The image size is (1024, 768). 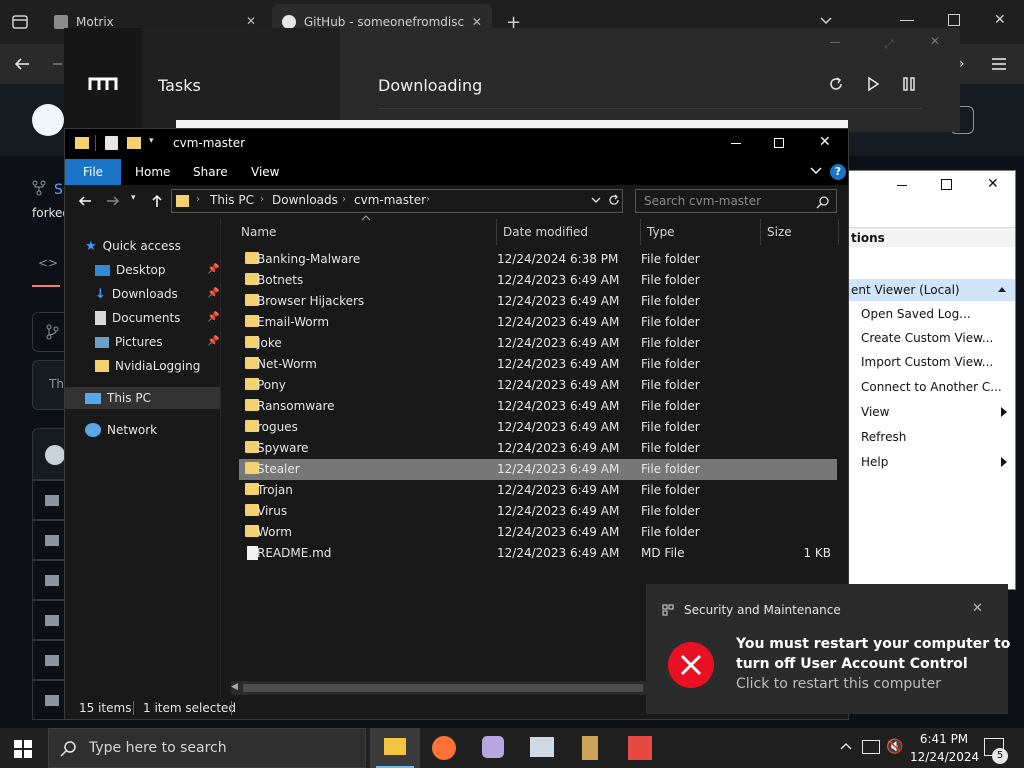 What do you see at coordinates (538, 385) in the screenshot?
I see `table-row: Pony 12/24/2023 6:49 AM File folder` at bounding box center [538, 385].